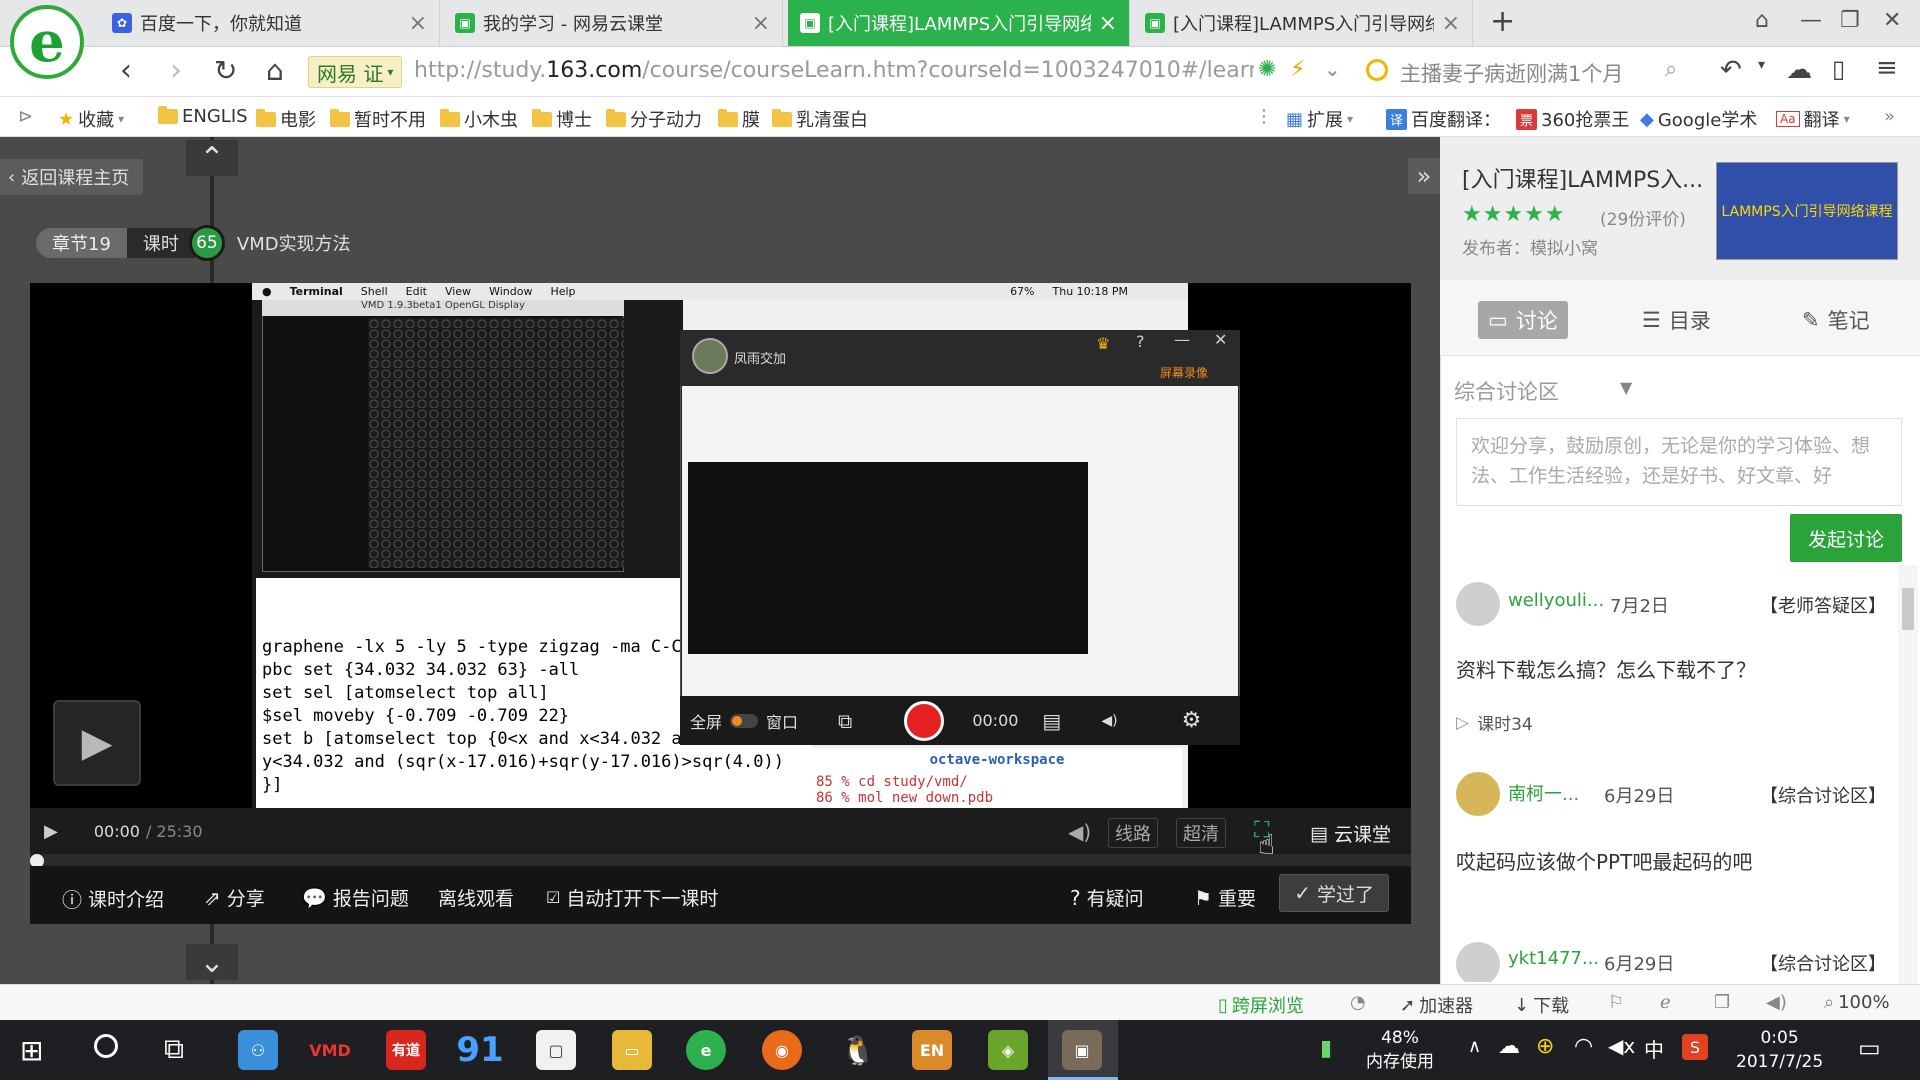 This screenshot has height=1080, width=1920. Describe the element at coordinates (355, 897) in the screenshot. I see `report-issue-button: 💬 报告问题` at that location.